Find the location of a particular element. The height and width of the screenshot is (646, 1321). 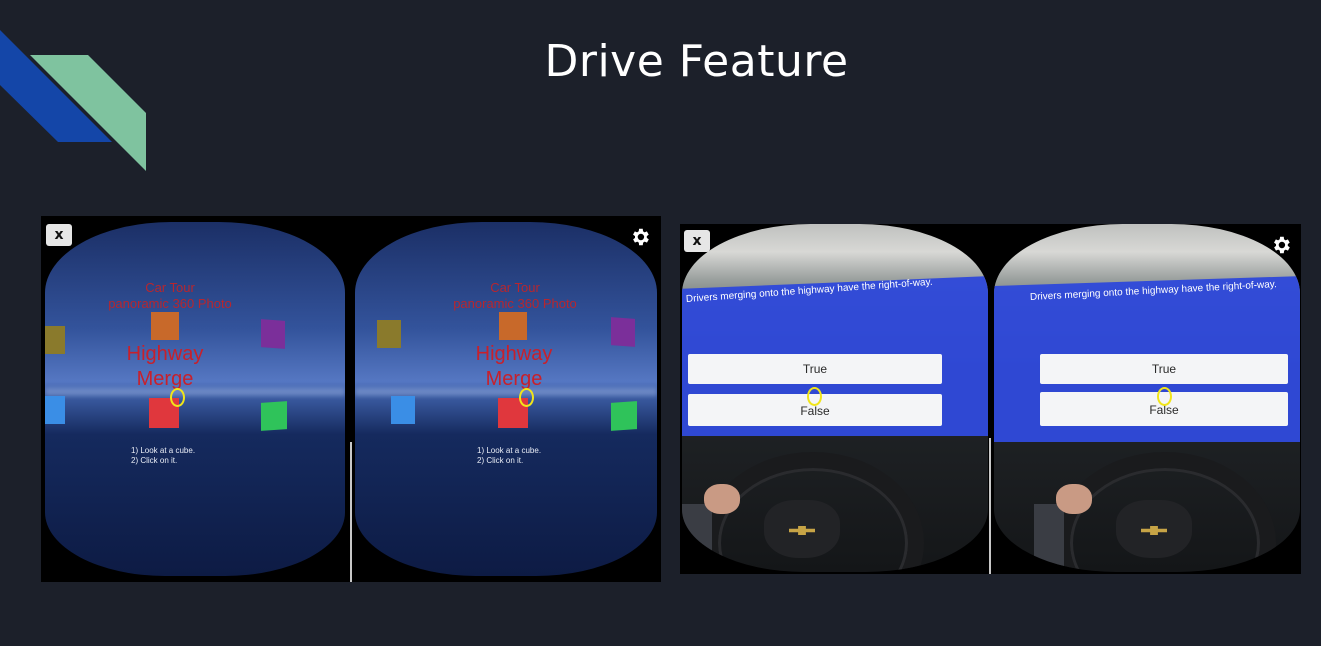

slide-title: Drive Feature is located at coordinates (696, 61).